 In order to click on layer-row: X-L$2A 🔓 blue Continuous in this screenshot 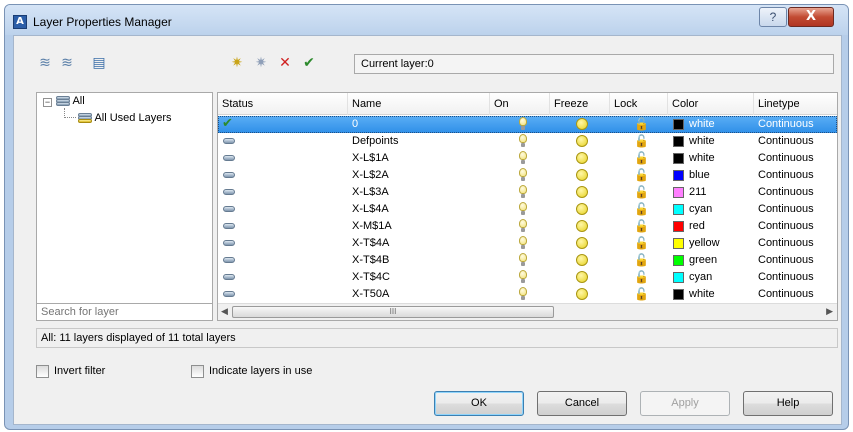, I will do `click(527, 175)`.